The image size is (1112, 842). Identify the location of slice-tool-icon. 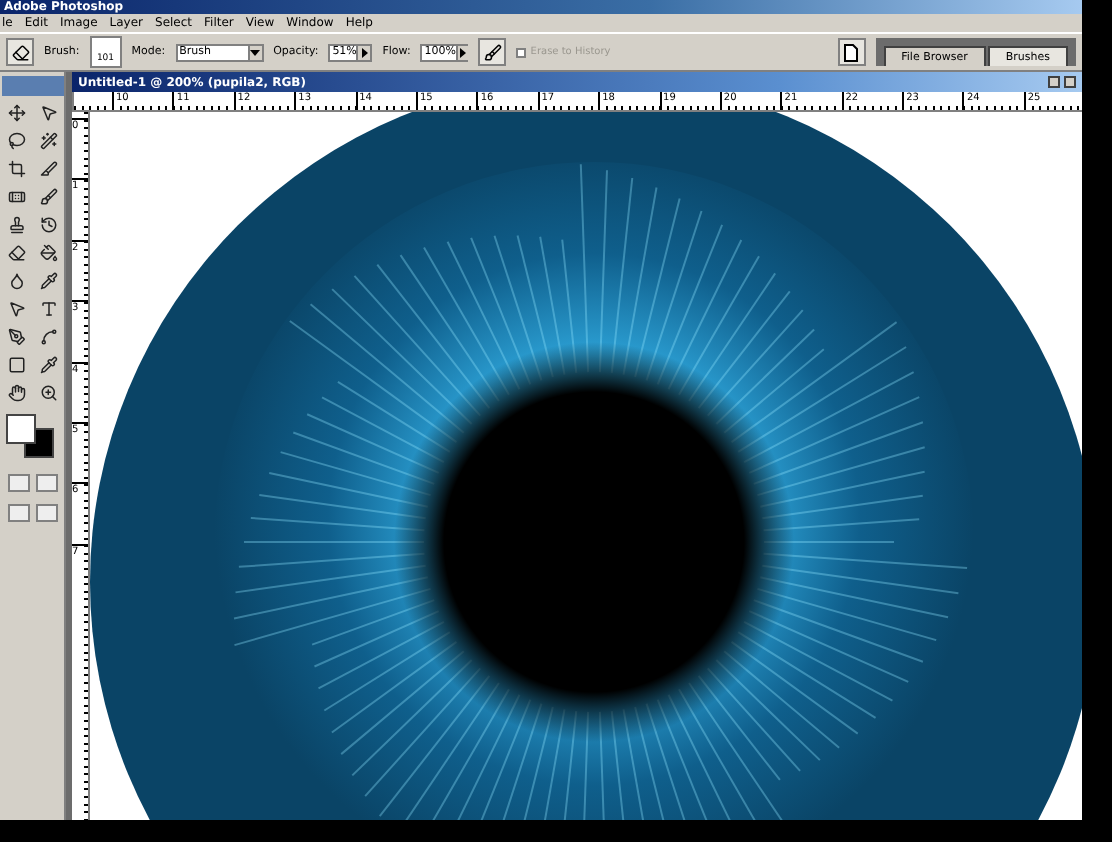
(48, 168).